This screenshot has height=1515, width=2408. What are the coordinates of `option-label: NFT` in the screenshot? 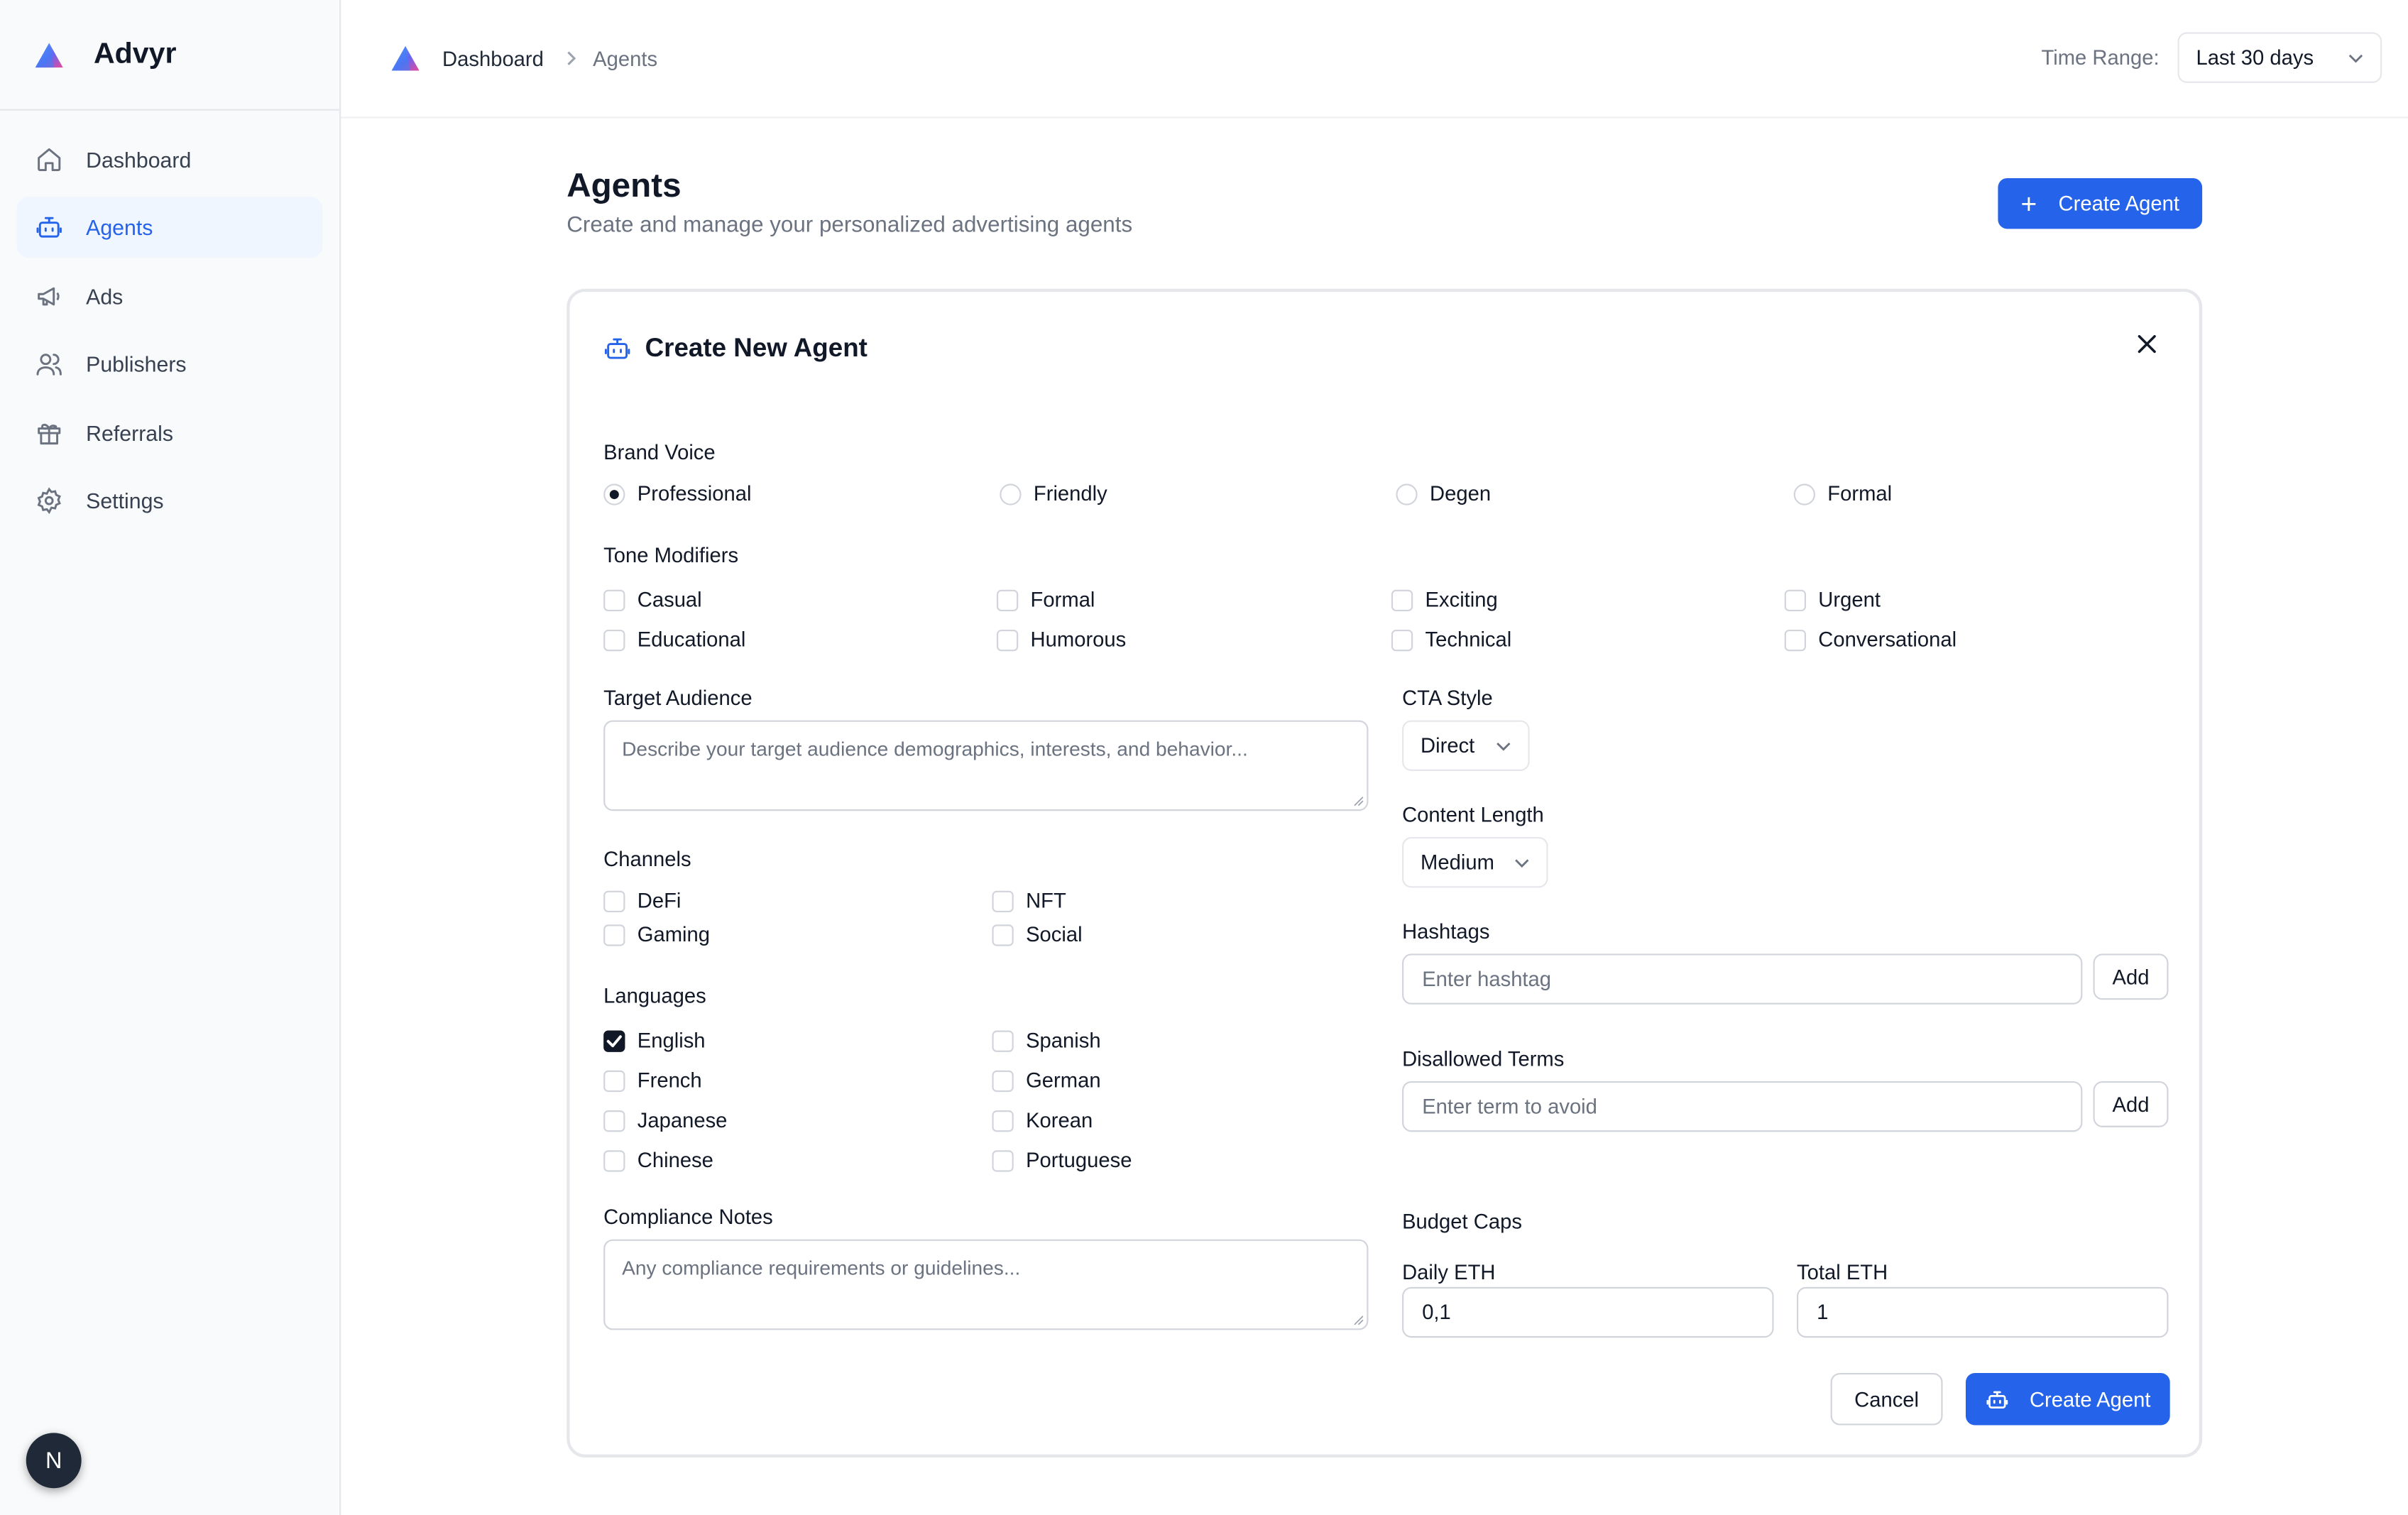 It's located at (1046, 900).